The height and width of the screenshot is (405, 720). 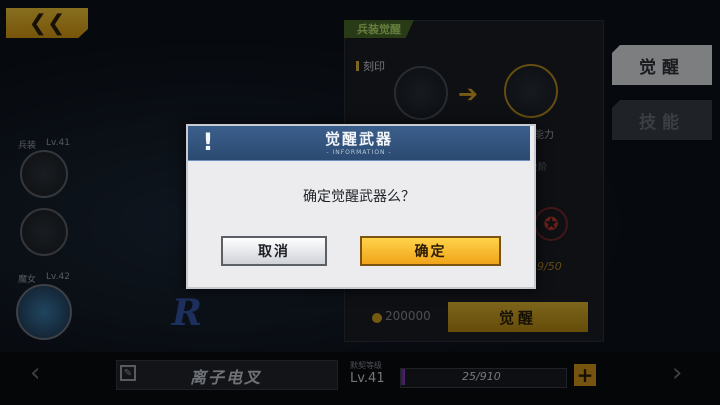 What do you see at coordinates (359, 197) in the screenshot?
I see `dialog-message: 确定觉醒武器么？` at bounding box center [359, 197].